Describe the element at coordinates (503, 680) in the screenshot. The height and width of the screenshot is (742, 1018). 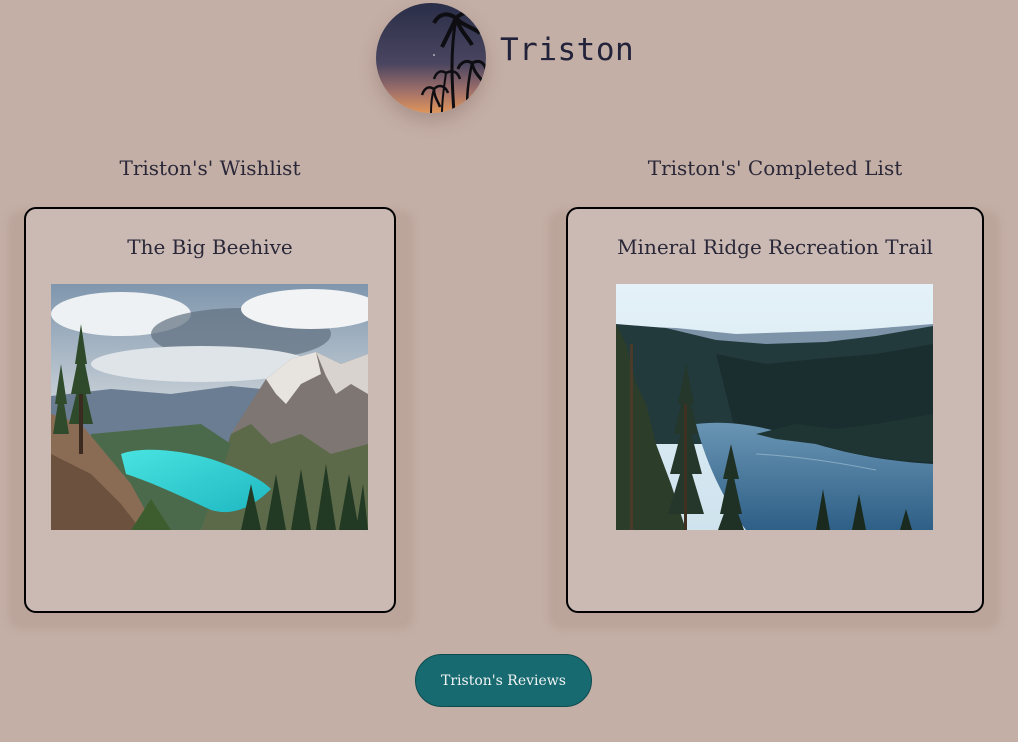
I see `reviews-button: Triston's Reviews` at that location.